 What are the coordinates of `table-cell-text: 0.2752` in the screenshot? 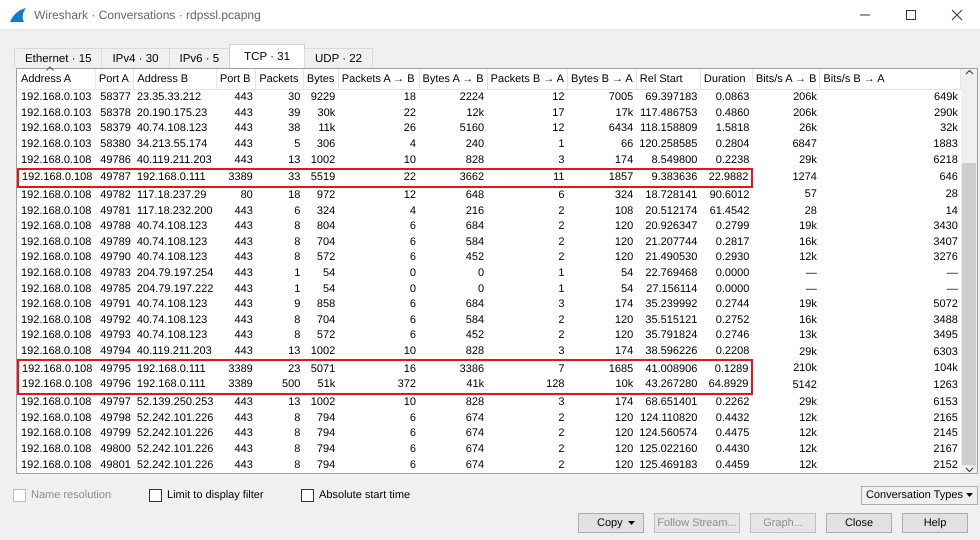 It's located at (732, 320).